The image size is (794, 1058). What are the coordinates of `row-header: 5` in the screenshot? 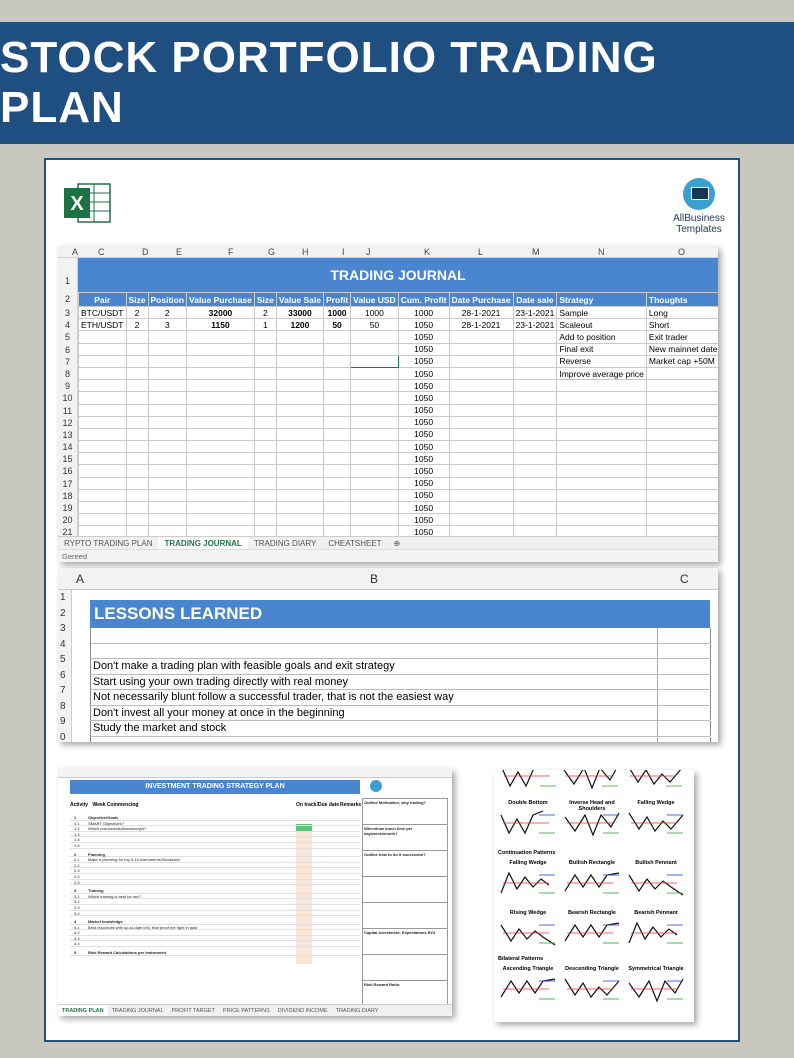 It's located at (67, 337).